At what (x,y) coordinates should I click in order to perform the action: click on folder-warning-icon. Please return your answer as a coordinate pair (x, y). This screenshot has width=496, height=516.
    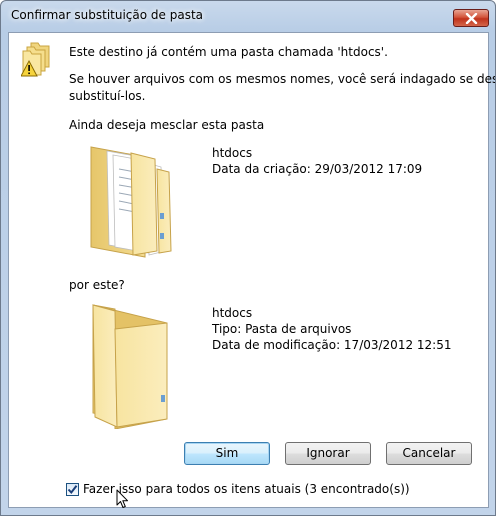
    Looking at the image, I should click on (35, 59).